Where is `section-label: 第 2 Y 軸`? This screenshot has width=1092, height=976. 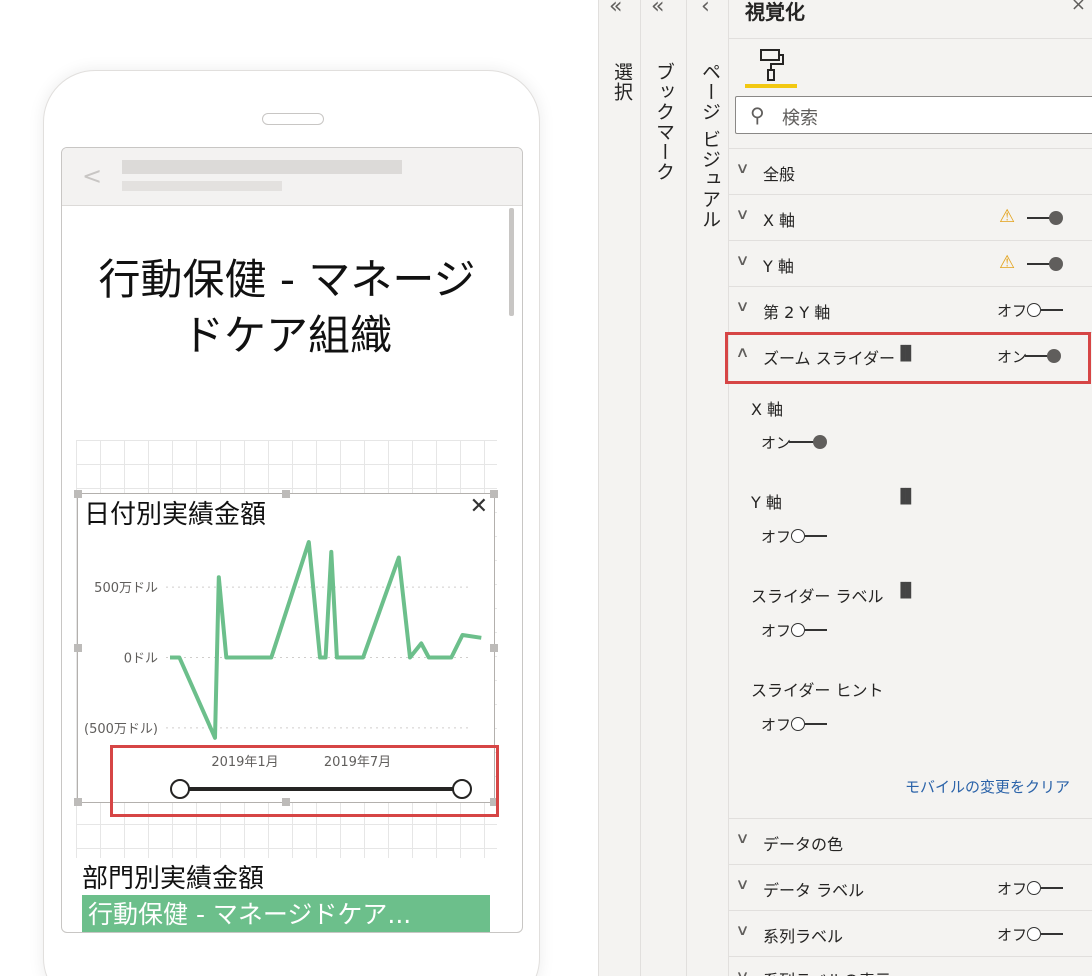 section-label: 第 2 Y 軸 is located at coordinates (797, 312).